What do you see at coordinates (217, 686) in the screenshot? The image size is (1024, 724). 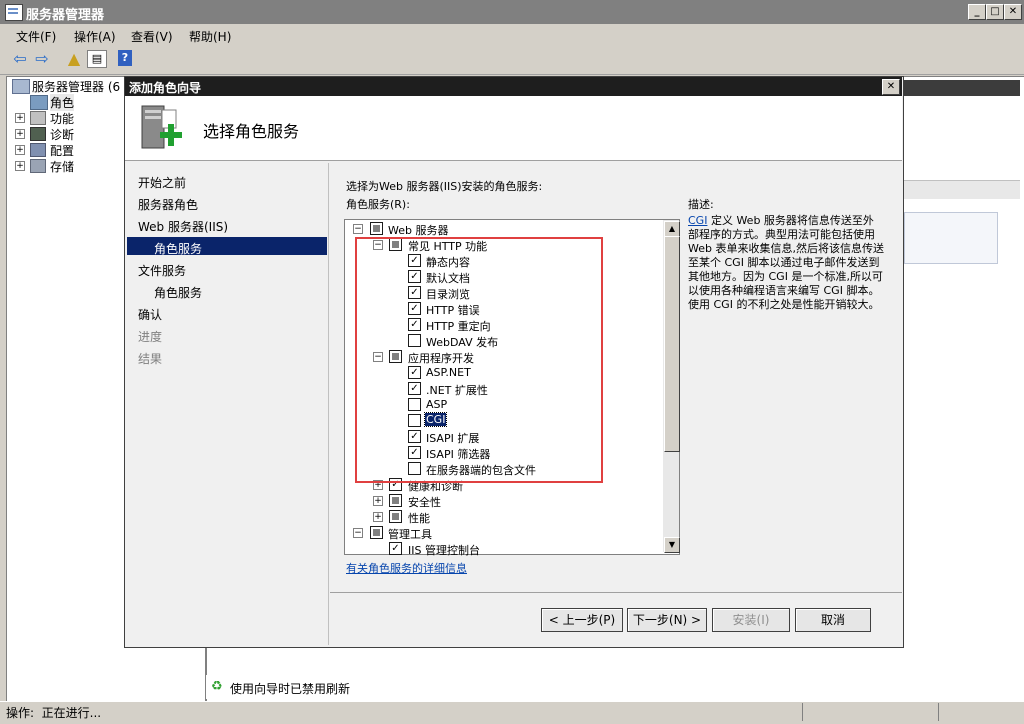 I see `refresh-disabled-icon: ♻` at bounding box center [217, 686].